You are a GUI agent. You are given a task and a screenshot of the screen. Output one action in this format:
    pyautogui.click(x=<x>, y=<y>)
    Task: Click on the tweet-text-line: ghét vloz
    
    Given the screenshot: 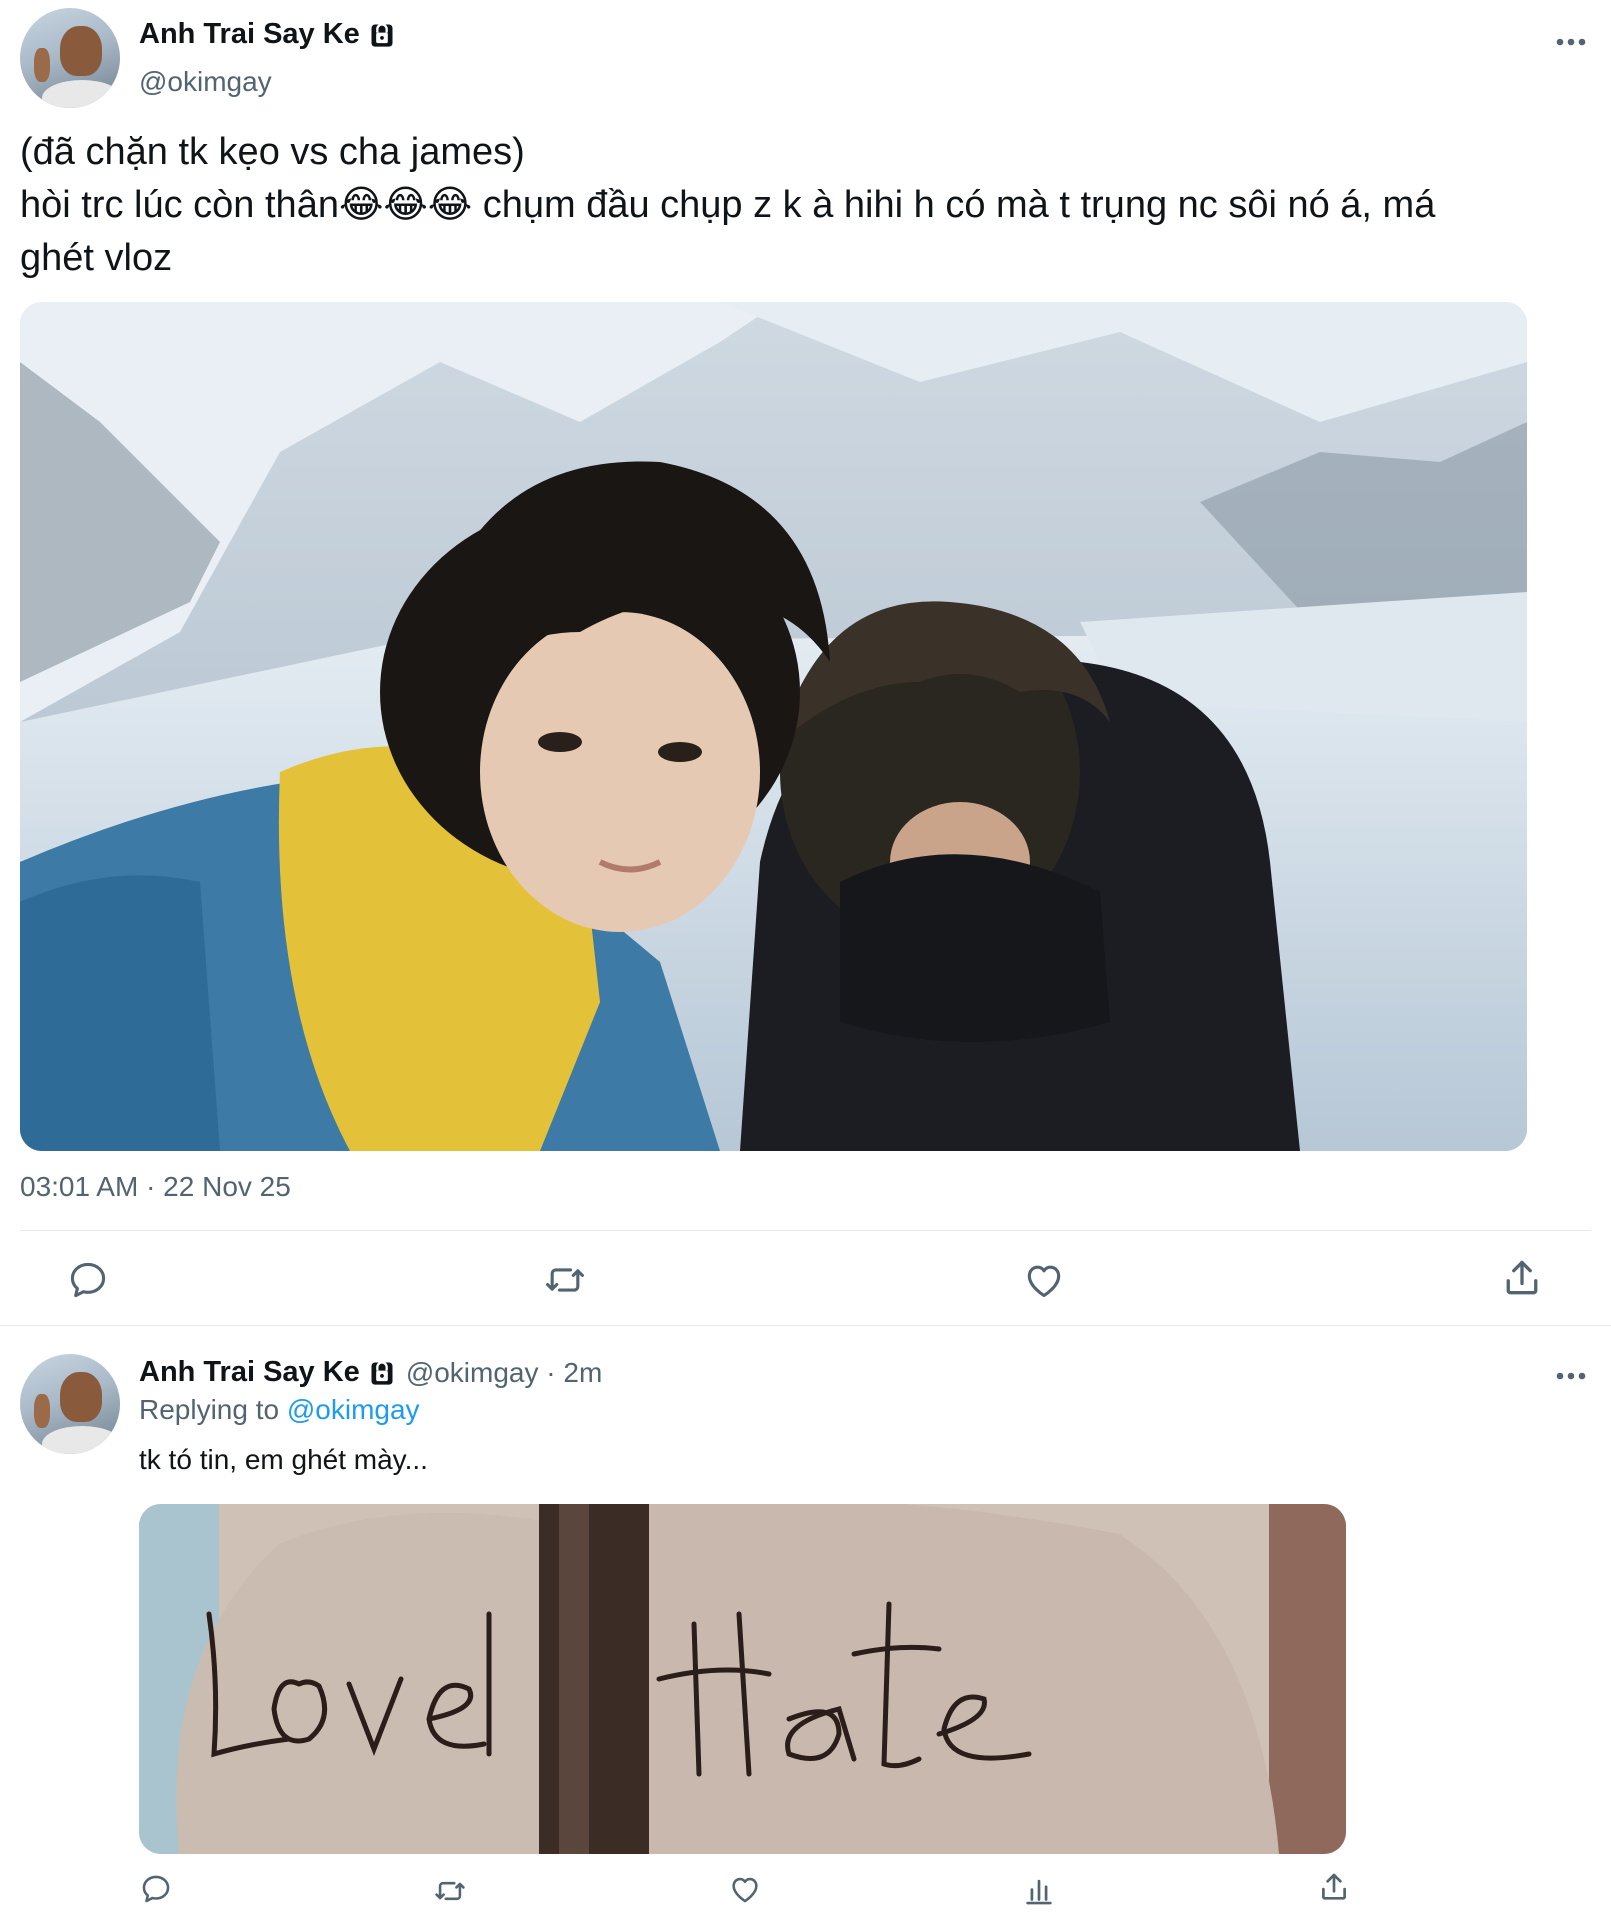 What is the action you would take?
    pyautogui.click(x=96, y=258)
    